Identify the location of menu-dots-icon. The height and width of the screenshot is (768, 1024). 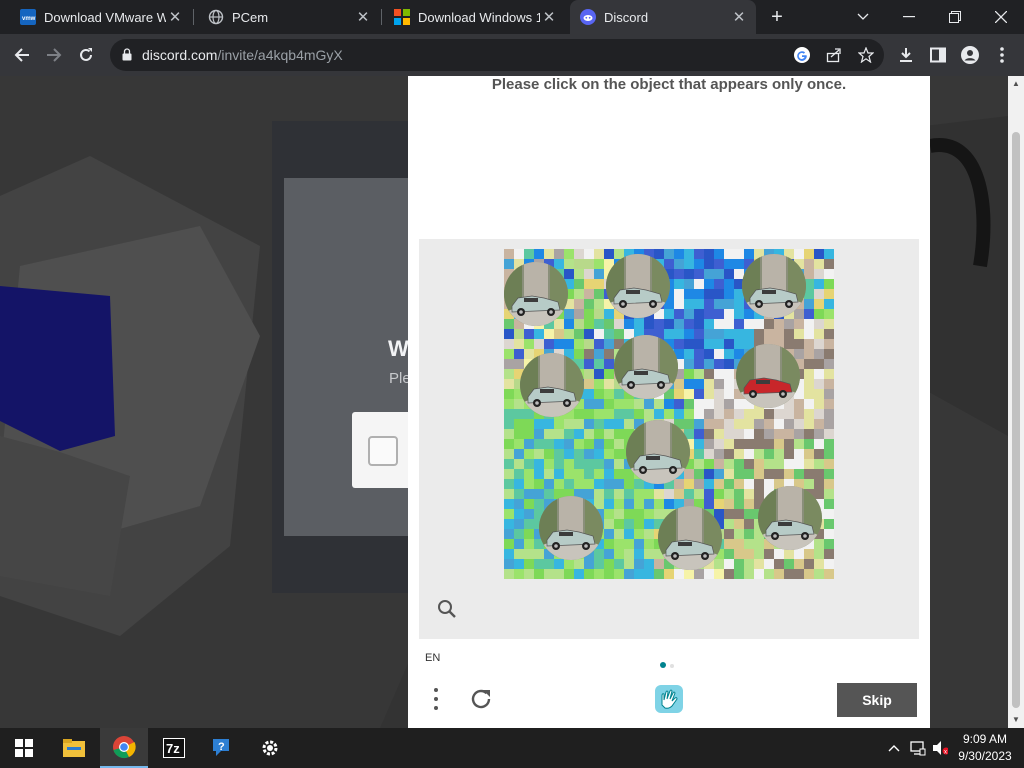
(436, 699).